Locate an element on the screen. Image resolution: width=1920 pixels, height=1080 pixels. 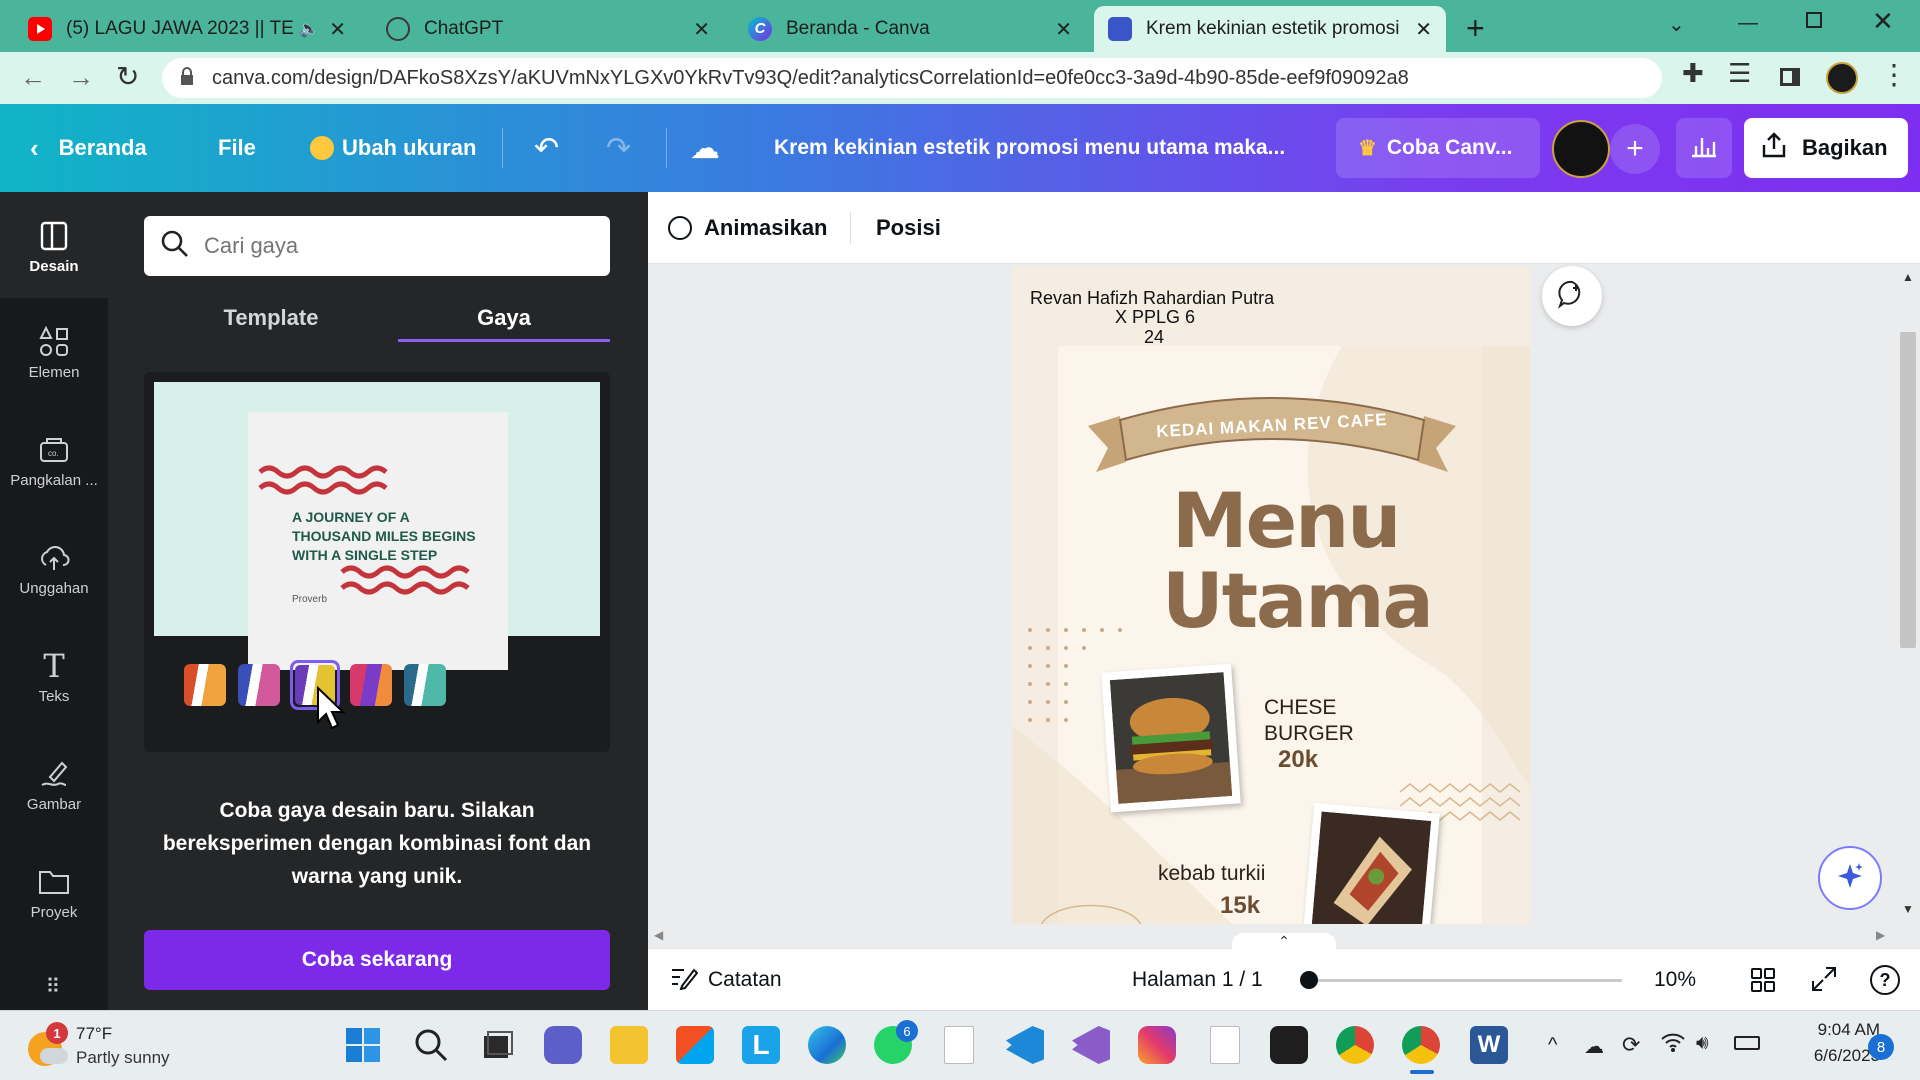
figma-icon is located at coordinates (1289, 1045).